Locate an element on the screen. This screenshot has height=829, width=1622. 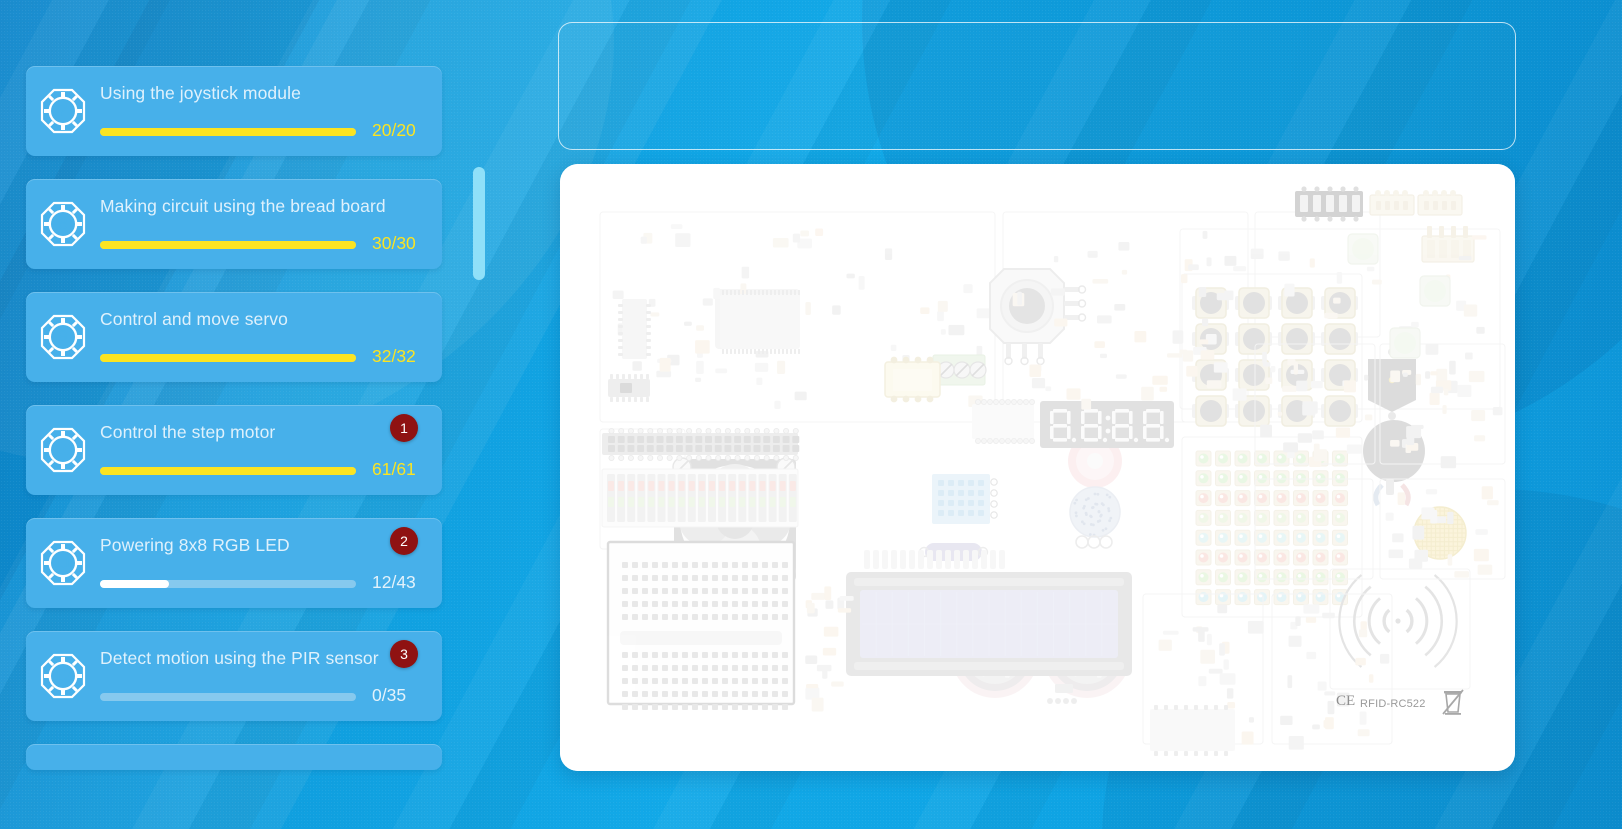
lesson-card-11: 11 Powering 8x8 RGB LED 12/43 2 is located at coordinates (234, 563).